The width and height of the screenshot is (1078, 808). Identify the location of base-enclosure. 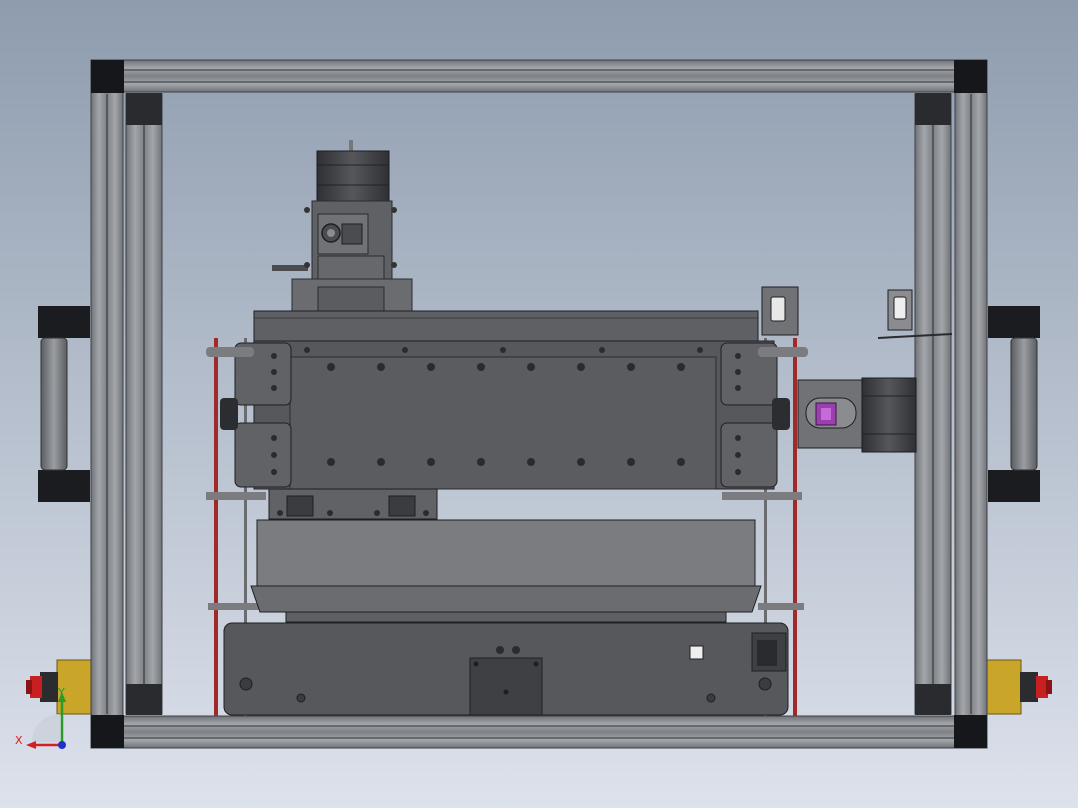
(506, 669).